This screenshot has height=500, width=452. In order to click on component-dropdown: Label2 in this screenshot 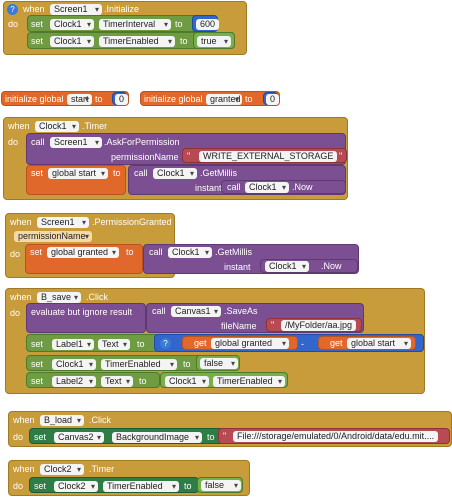, I will do `click(74, 381)`.